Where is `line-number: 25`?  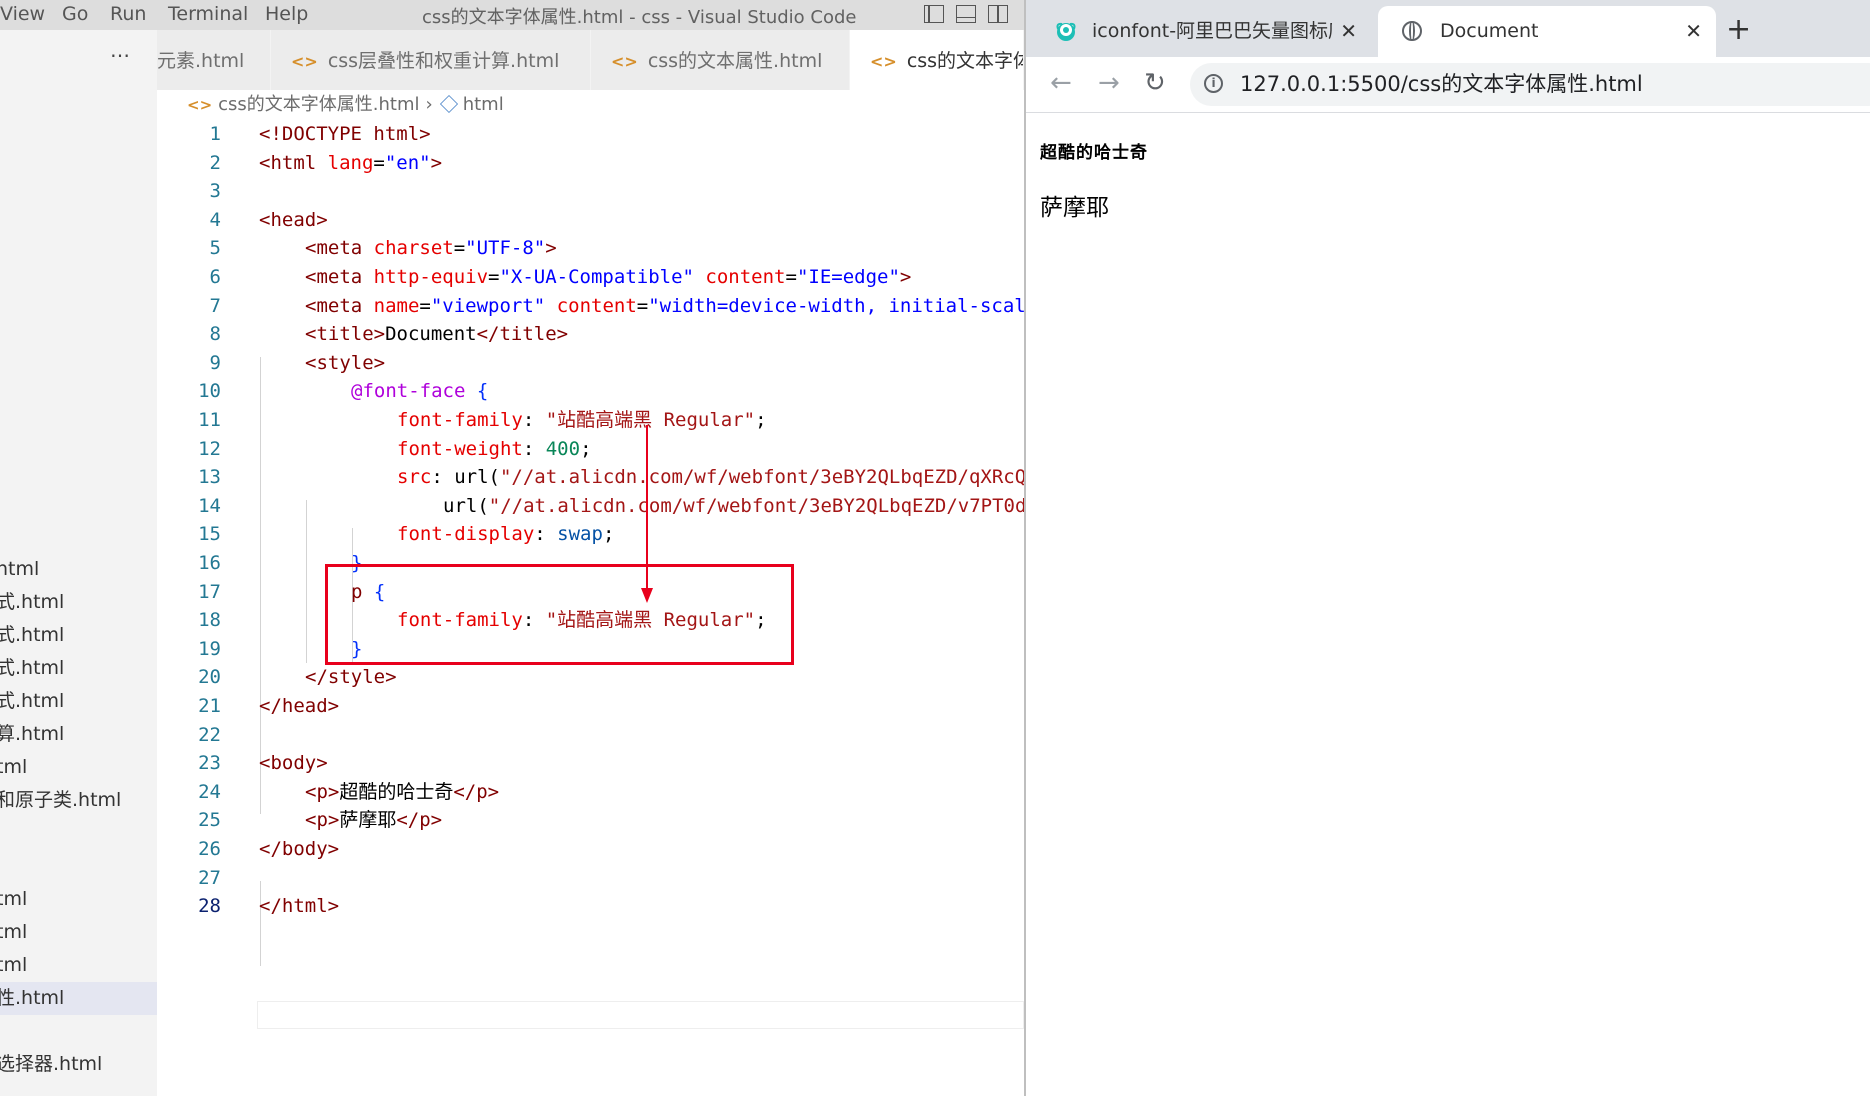 line-number: 25 is located at coordinates (209, 820).